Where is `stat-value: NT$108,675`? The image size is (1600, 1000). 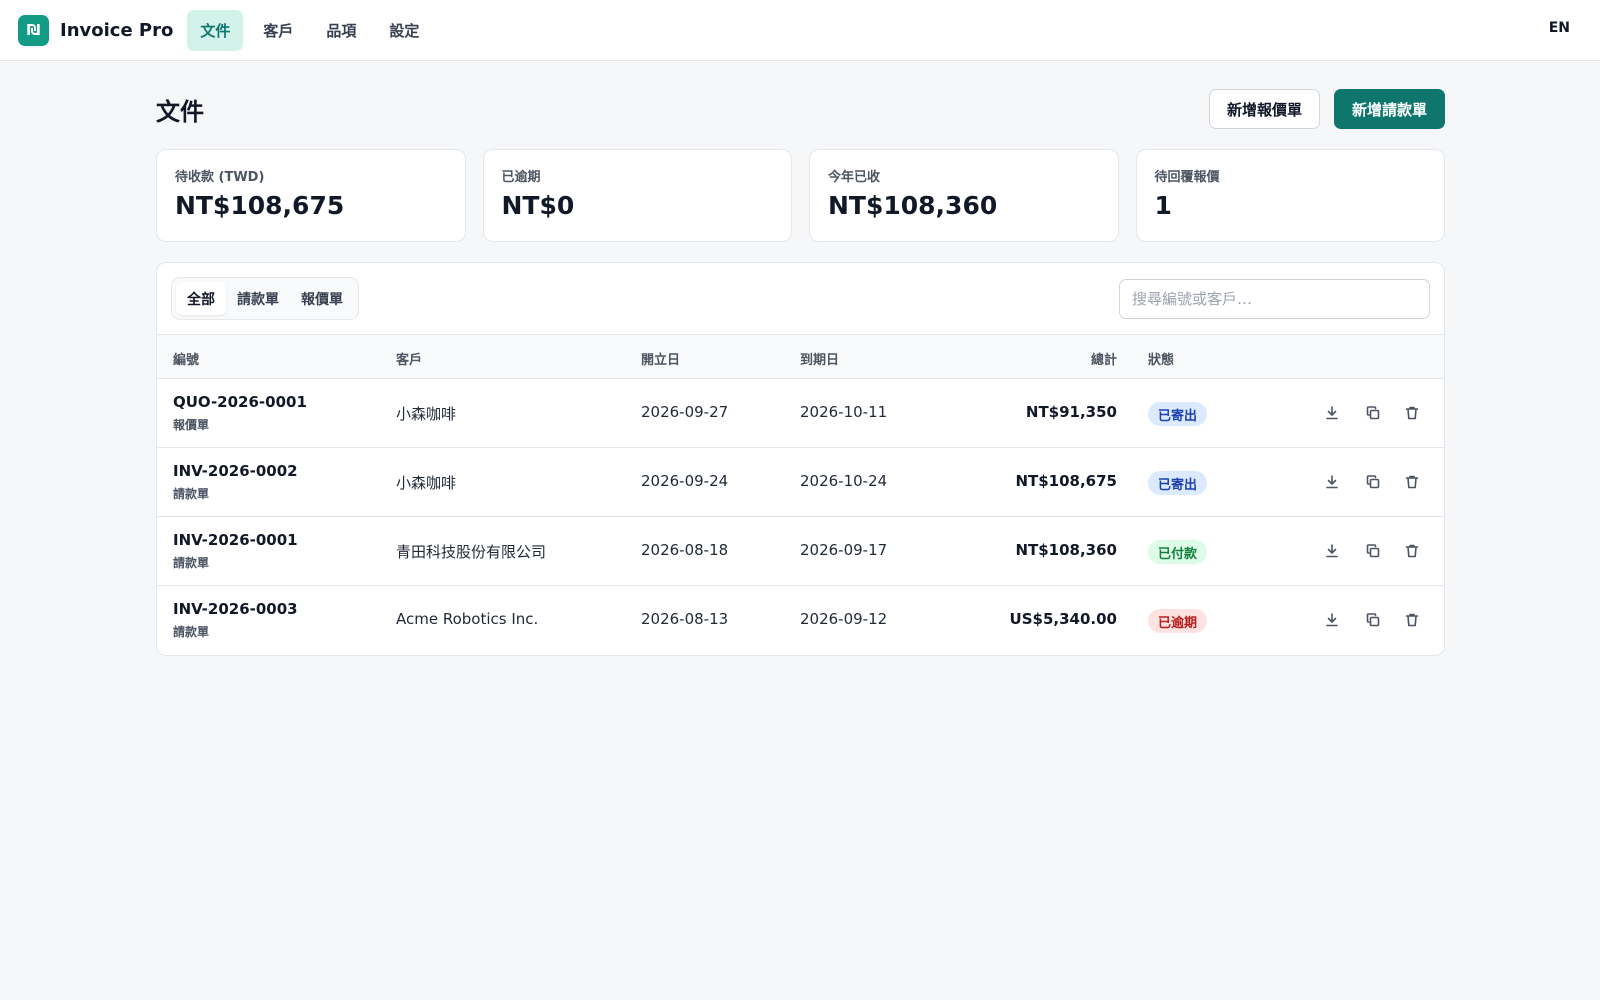
stat-value: NT$108,675 is located at coordinates (260, 205).